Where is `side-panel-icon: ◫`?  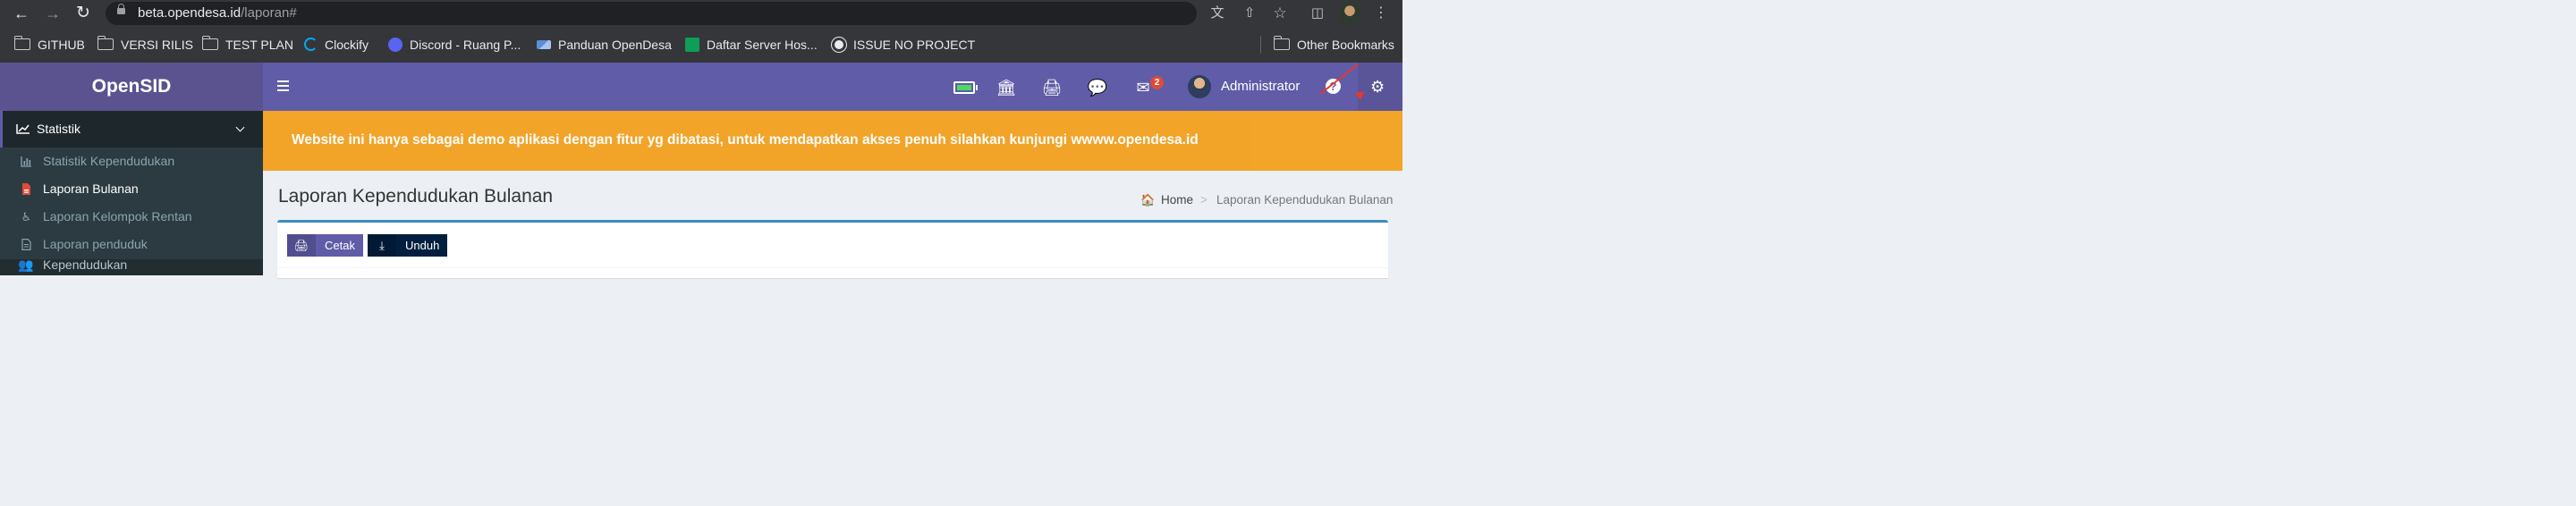 side-panel-icon: ◫ is located at coordinates (1317, 13).